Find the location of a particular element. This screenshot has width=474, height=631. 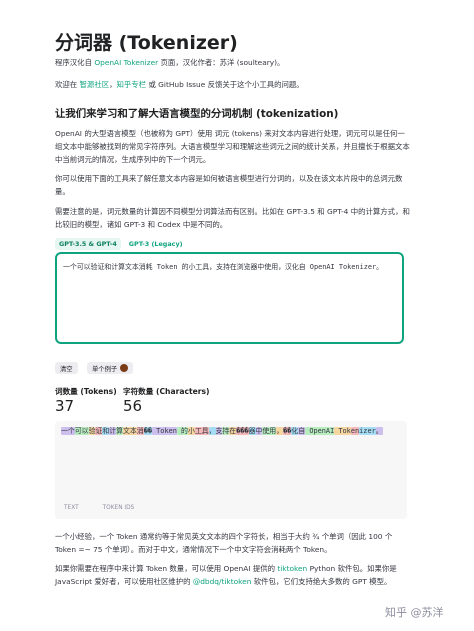

feedback-text: 或 GitHub Issue 反馈关于这个小工具的问题。 is located at coordinates (225, 84).